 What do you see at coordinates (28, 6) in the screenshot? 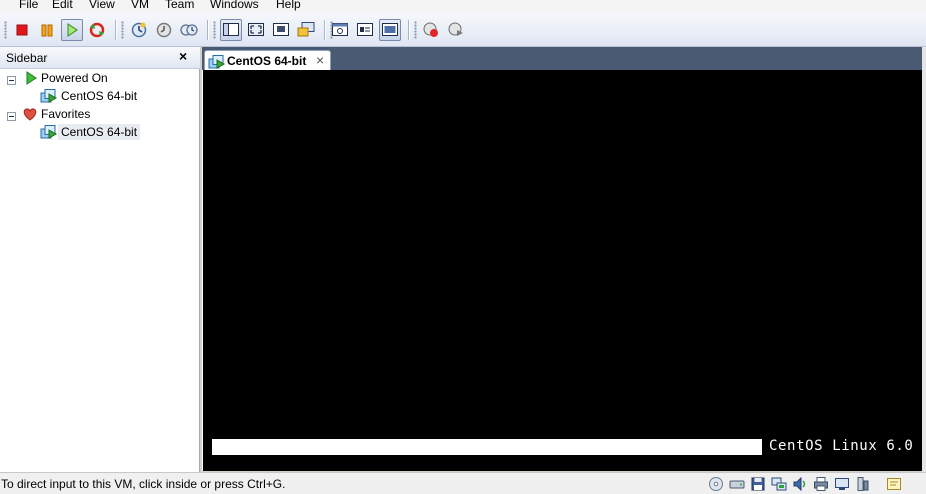
I see `menu-file: File` at bounding box center [28, 6].